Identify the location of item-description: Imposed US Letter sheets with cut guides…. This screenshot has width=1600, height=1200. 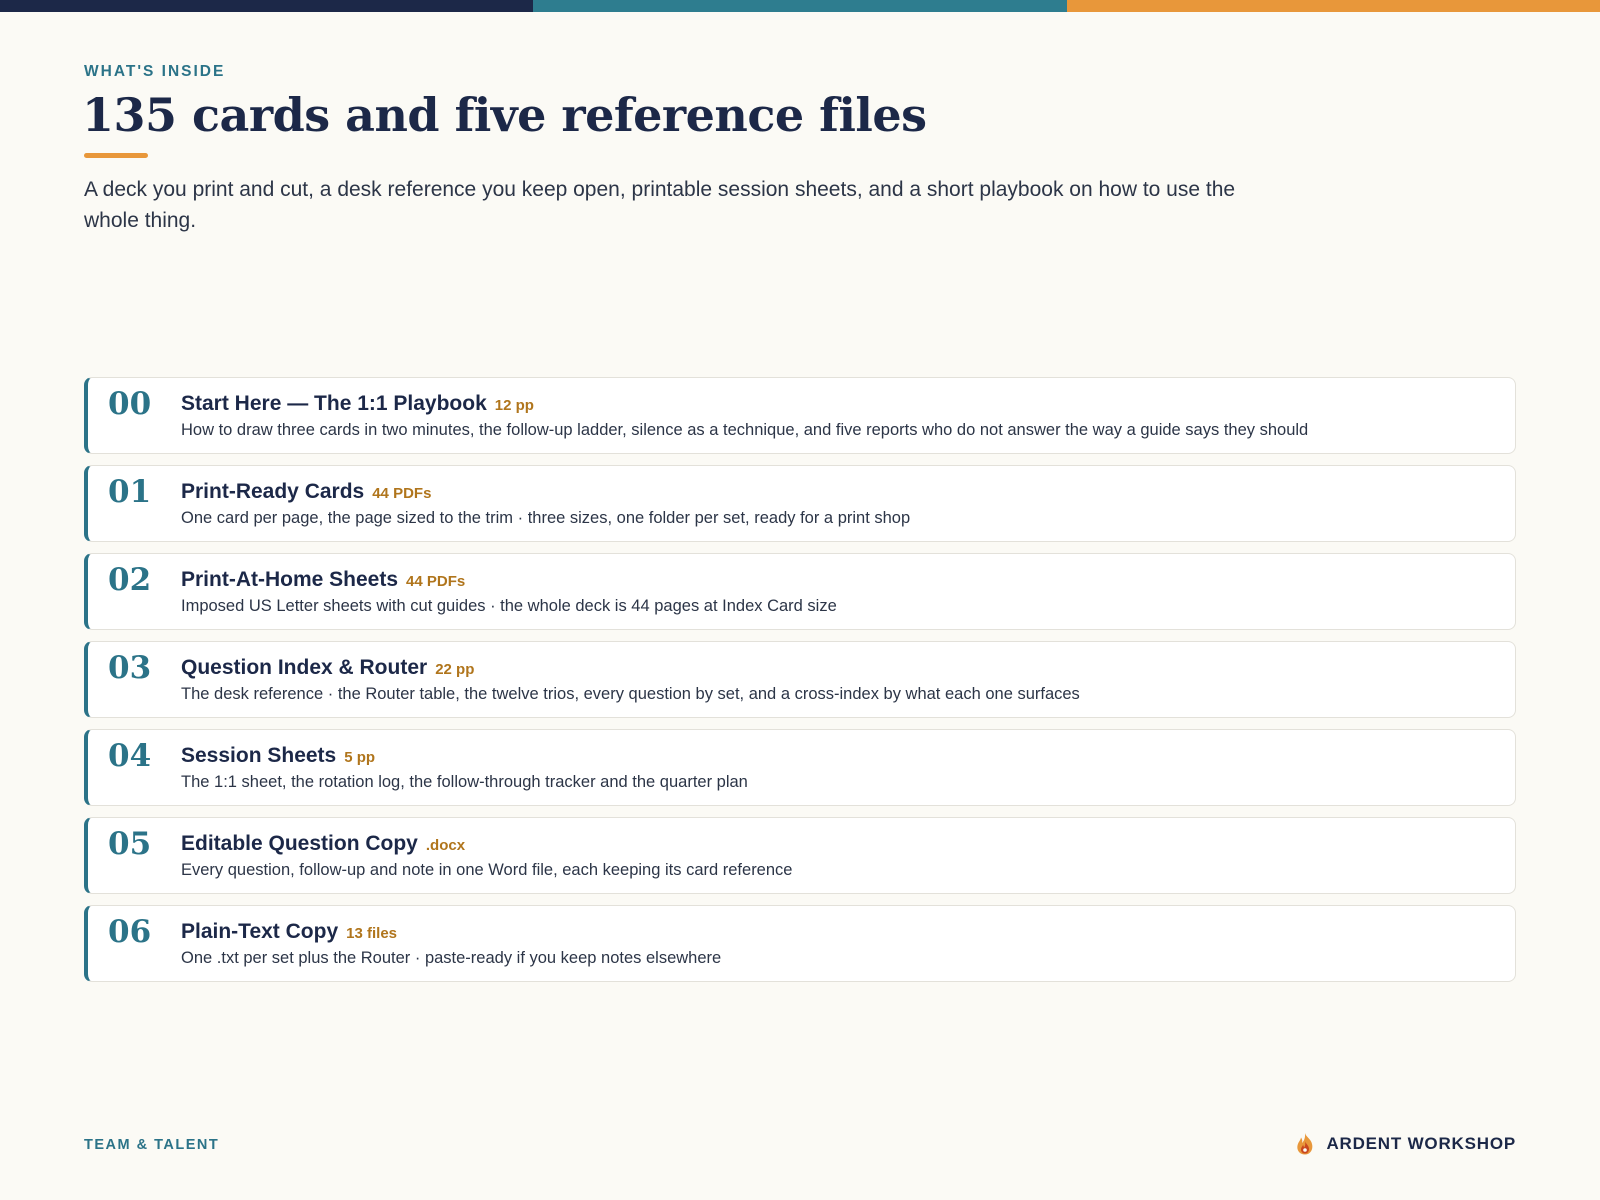
(509, 606).